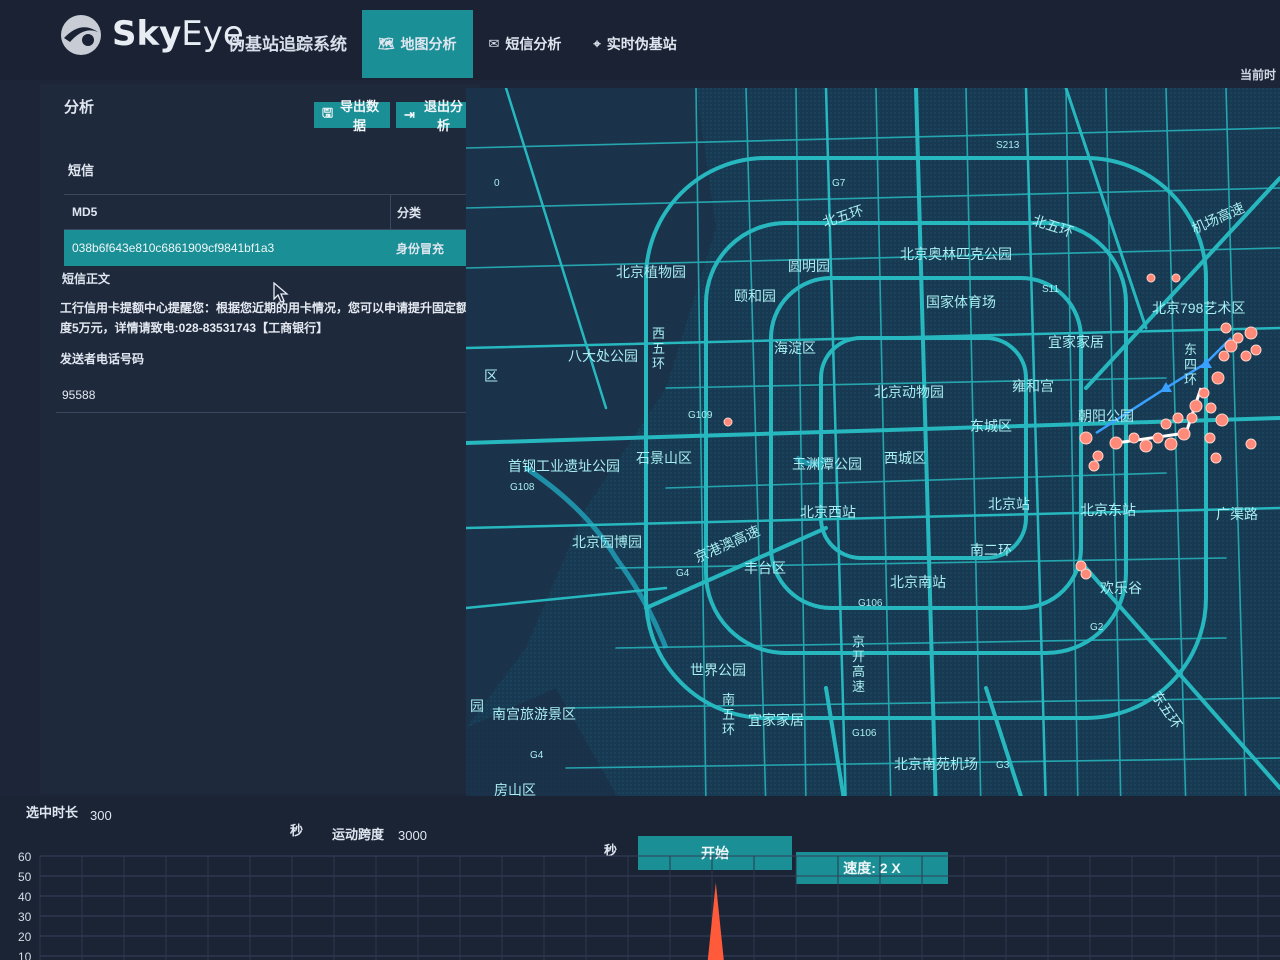  Describe the element at coordinates (85, 212) in the screenshot. I see `column-header-md5: MD5` at that location.